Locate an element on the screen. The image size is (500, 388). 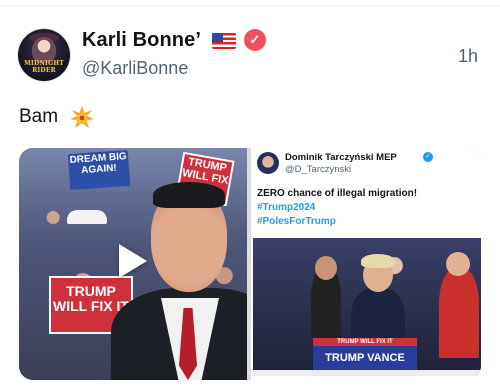
post-text: Bam is located at coordinates (39, 116).